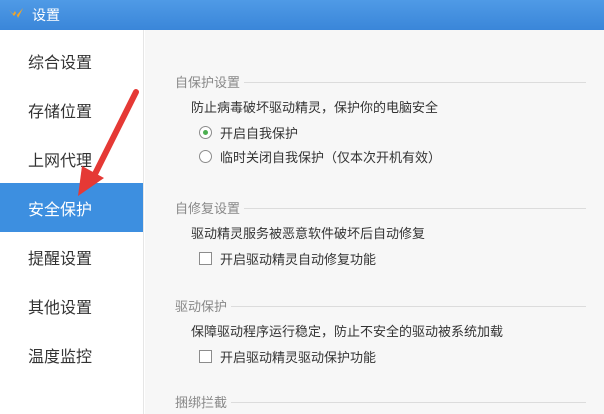  I want to click on sidebar-item-other: 其他设置, so click(71, 305).